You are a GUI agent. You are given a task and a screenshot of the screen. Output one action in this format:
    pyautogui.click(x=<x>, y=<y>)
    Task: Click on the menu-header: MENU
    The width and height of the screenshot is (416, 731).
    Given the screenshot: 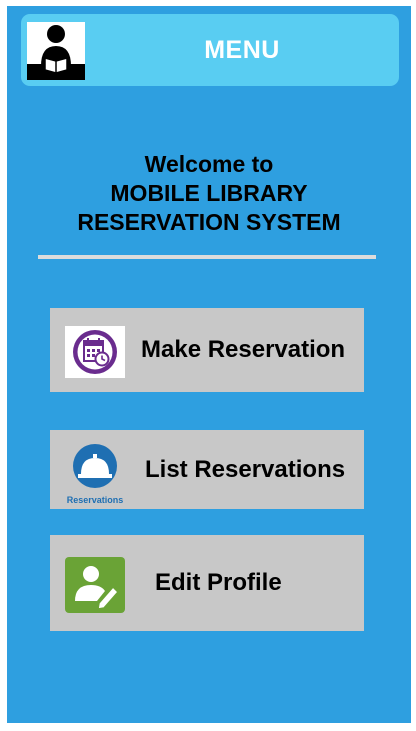 What is the action you would take?
    pyautogui.click(x=210, y=50)
    